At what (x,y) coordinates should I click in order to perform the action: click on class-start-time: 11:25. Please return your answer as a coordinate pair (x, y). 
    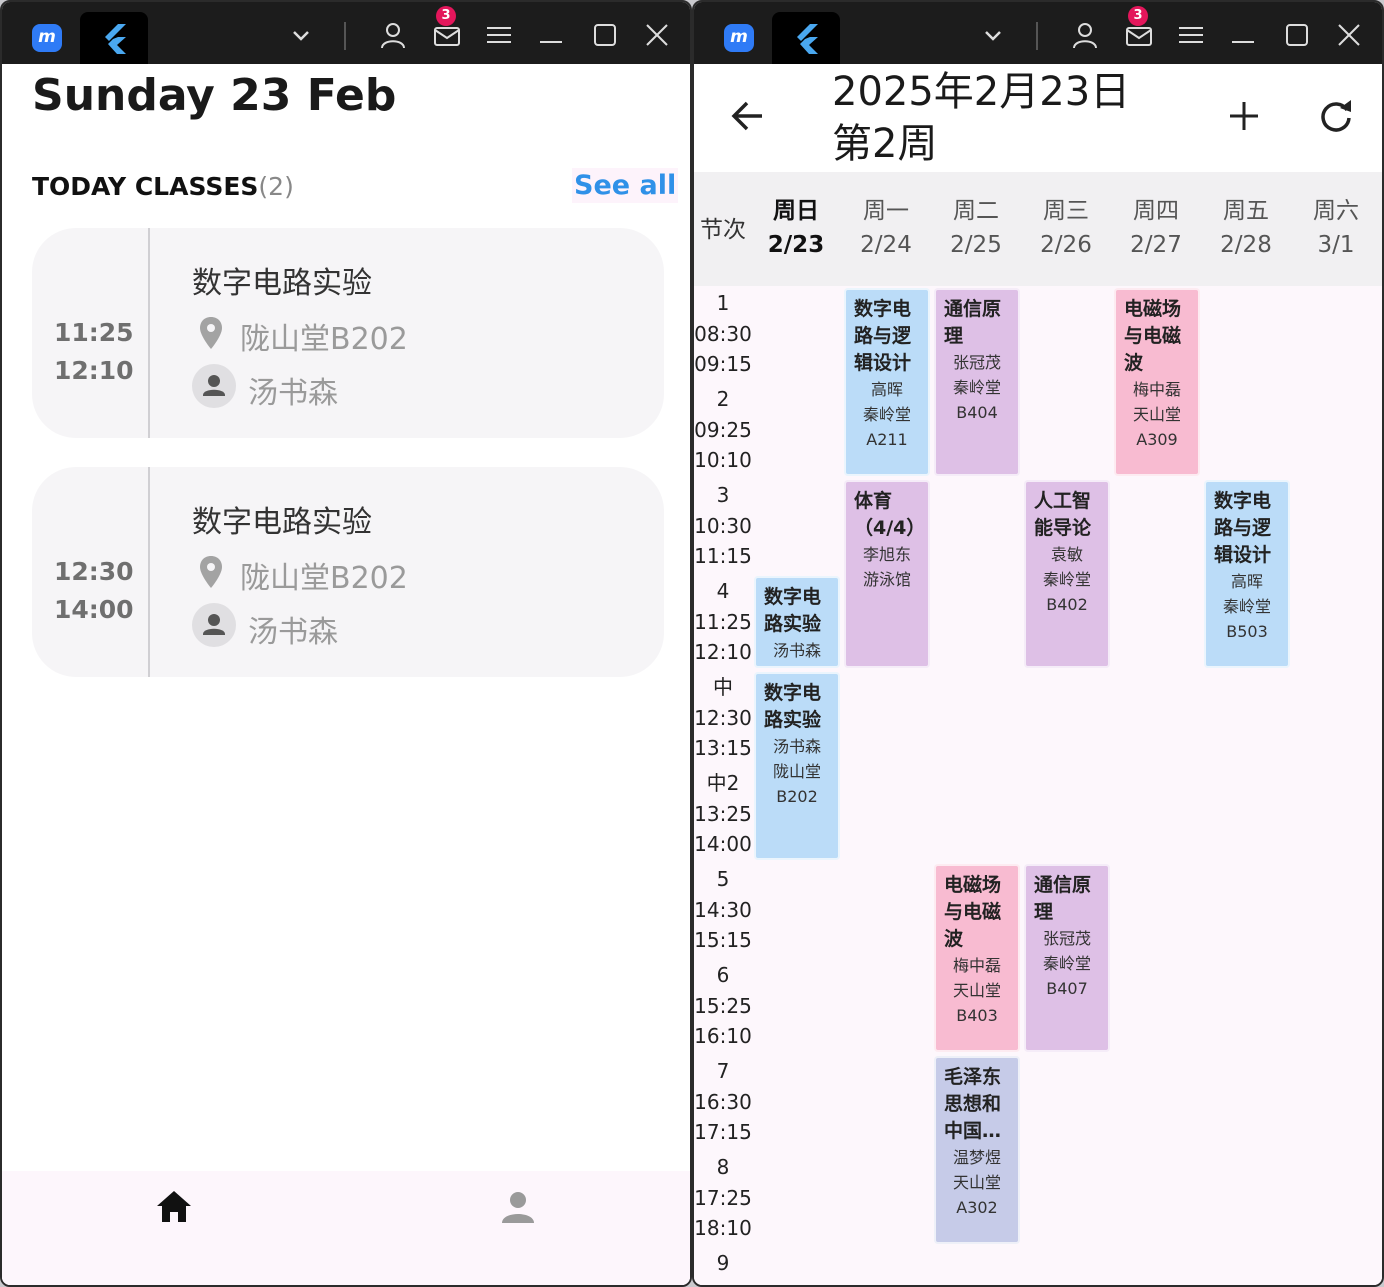
    Looking at the image, I should click on (94, 332).